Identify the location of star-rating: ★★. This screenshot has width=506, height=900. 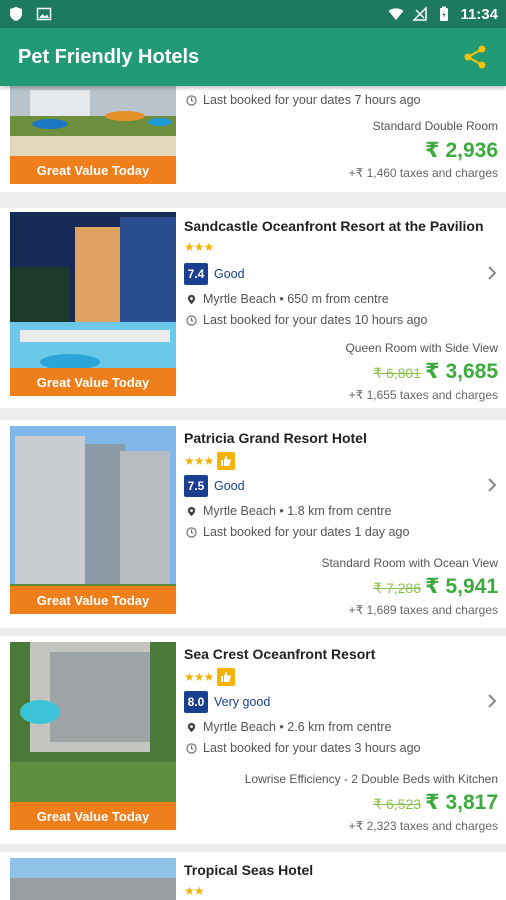
(194, 891).